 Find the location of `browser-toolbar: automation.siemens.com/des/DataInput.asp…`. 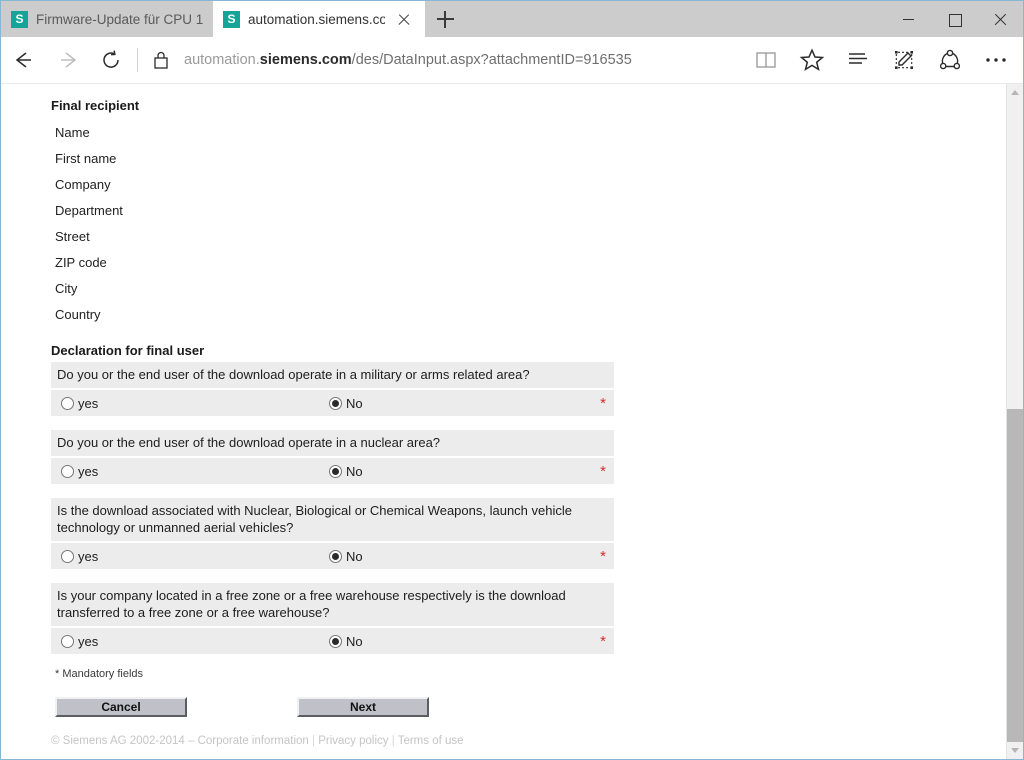

browser-toolbar: automation.siemens.com/des/DataInput.asp… is located at coordinates (512, 60).